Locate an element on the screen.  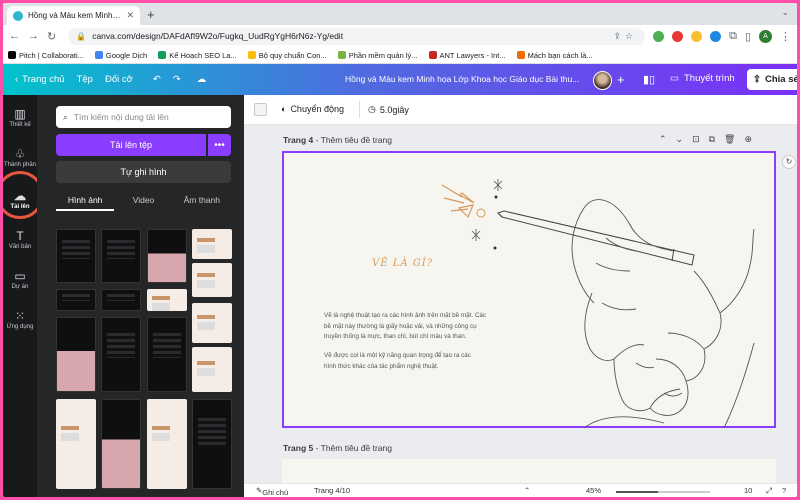
extensions-puzzle-icon: ⧉ is located at coordinates (733, 36).